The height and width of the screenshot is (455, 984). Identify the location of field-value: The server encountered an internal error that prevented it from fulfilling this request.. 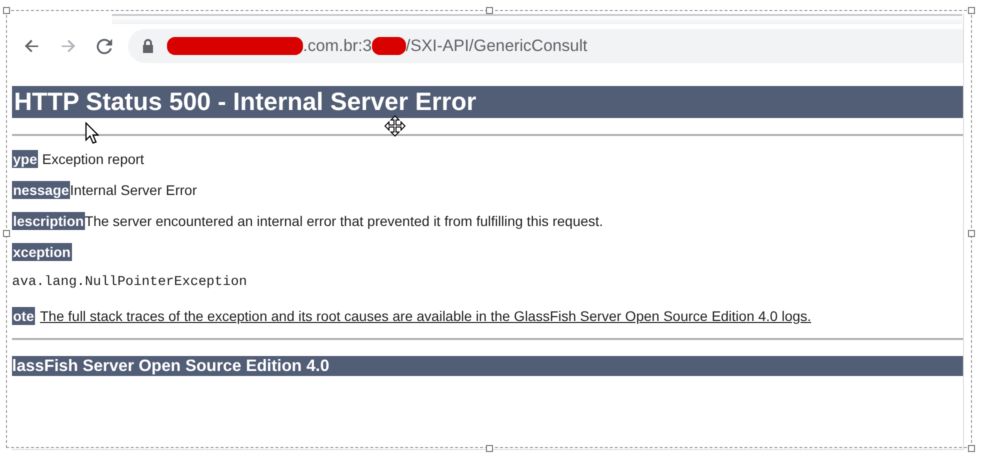
(344, 221).